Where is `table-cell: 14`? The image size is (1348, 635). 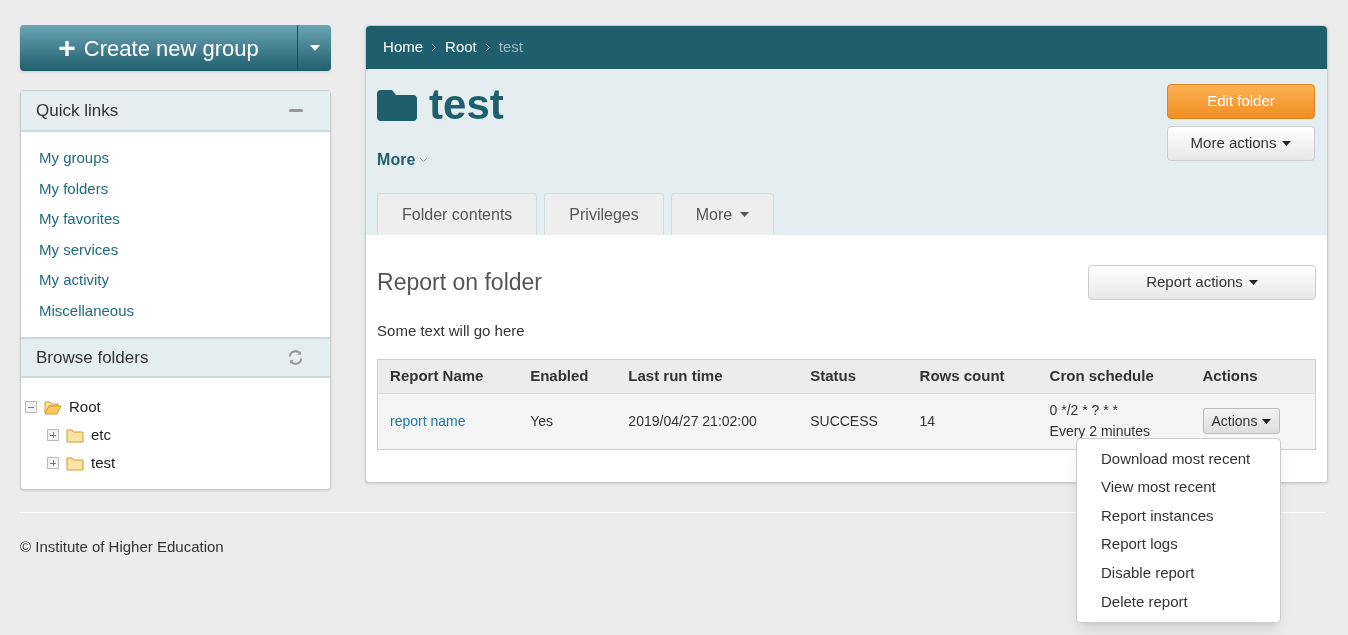
table-cell: 14 is located at coordinates (972, 421).